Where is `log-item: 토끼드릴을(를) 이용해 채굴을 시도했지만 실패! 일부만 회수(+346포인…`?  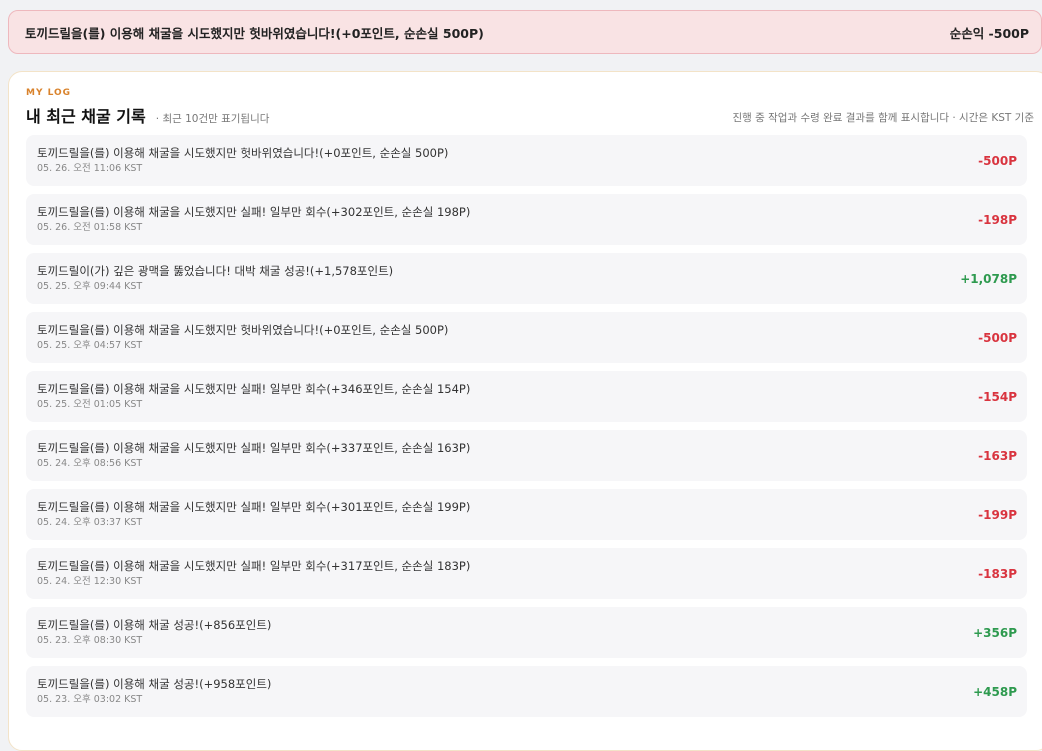
log-item: 토끼드릴을(를) 이용해 채굴을 시도했지만 실패! 일부만 회수(+346포인… is located at coordinates (526, 396).